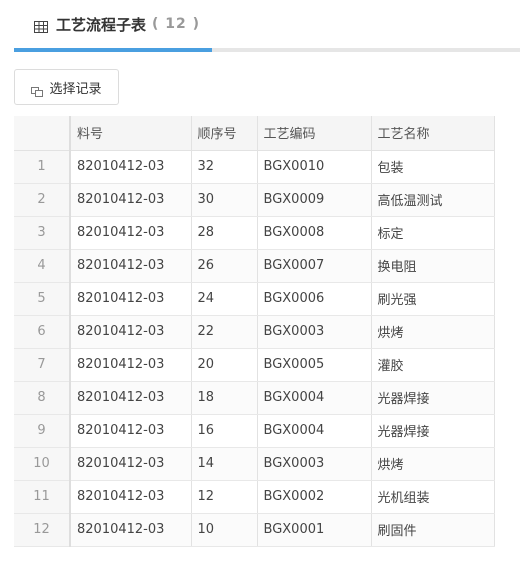 The width and height of the screenshot is (520, 585). I want to click on row-index-cell: 4, so click(42, 266).